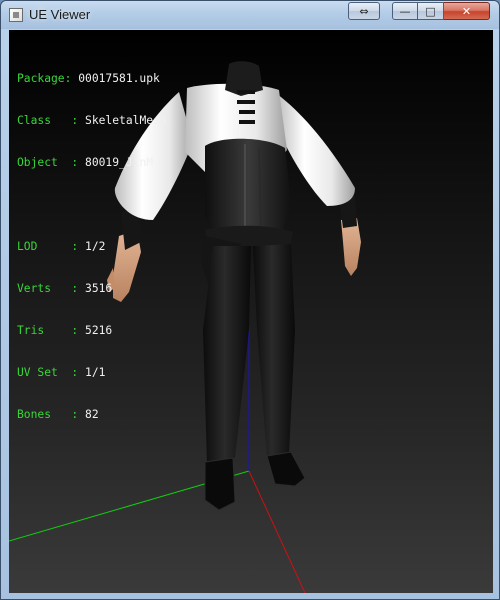 The width and height of the screenshot is (500, 600). I want to click on info-label: LOD, so click(27, 246).